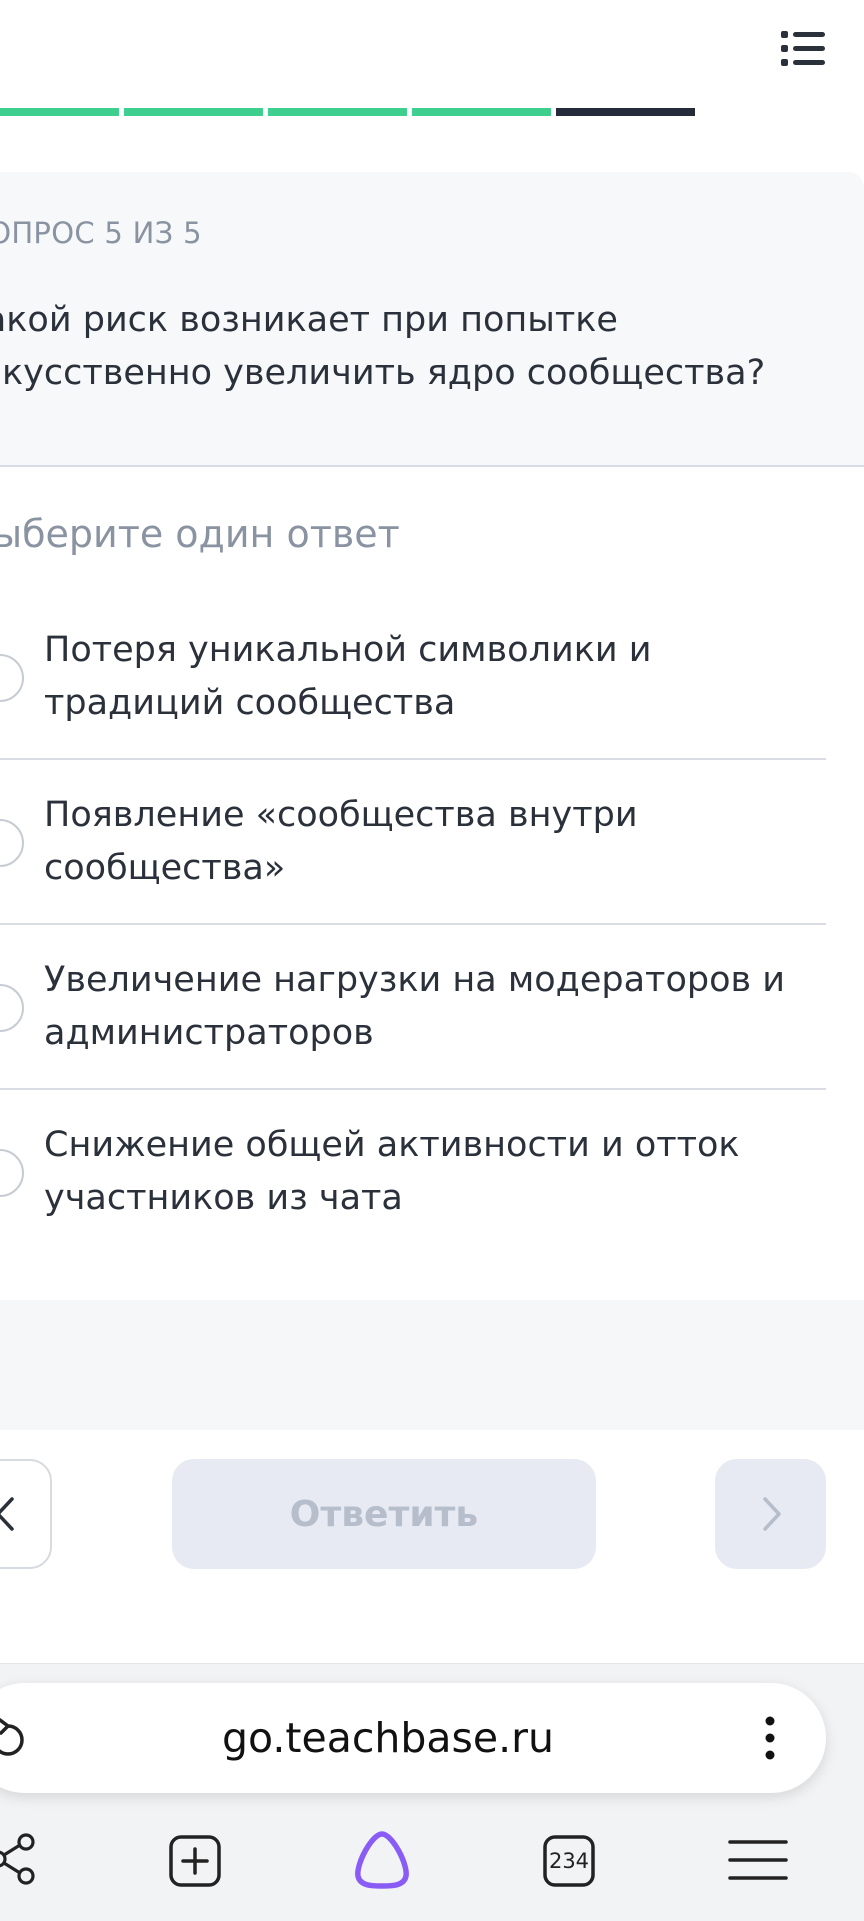  I want to click on url-text: go.teachbase.ru, so click(388, 1738).